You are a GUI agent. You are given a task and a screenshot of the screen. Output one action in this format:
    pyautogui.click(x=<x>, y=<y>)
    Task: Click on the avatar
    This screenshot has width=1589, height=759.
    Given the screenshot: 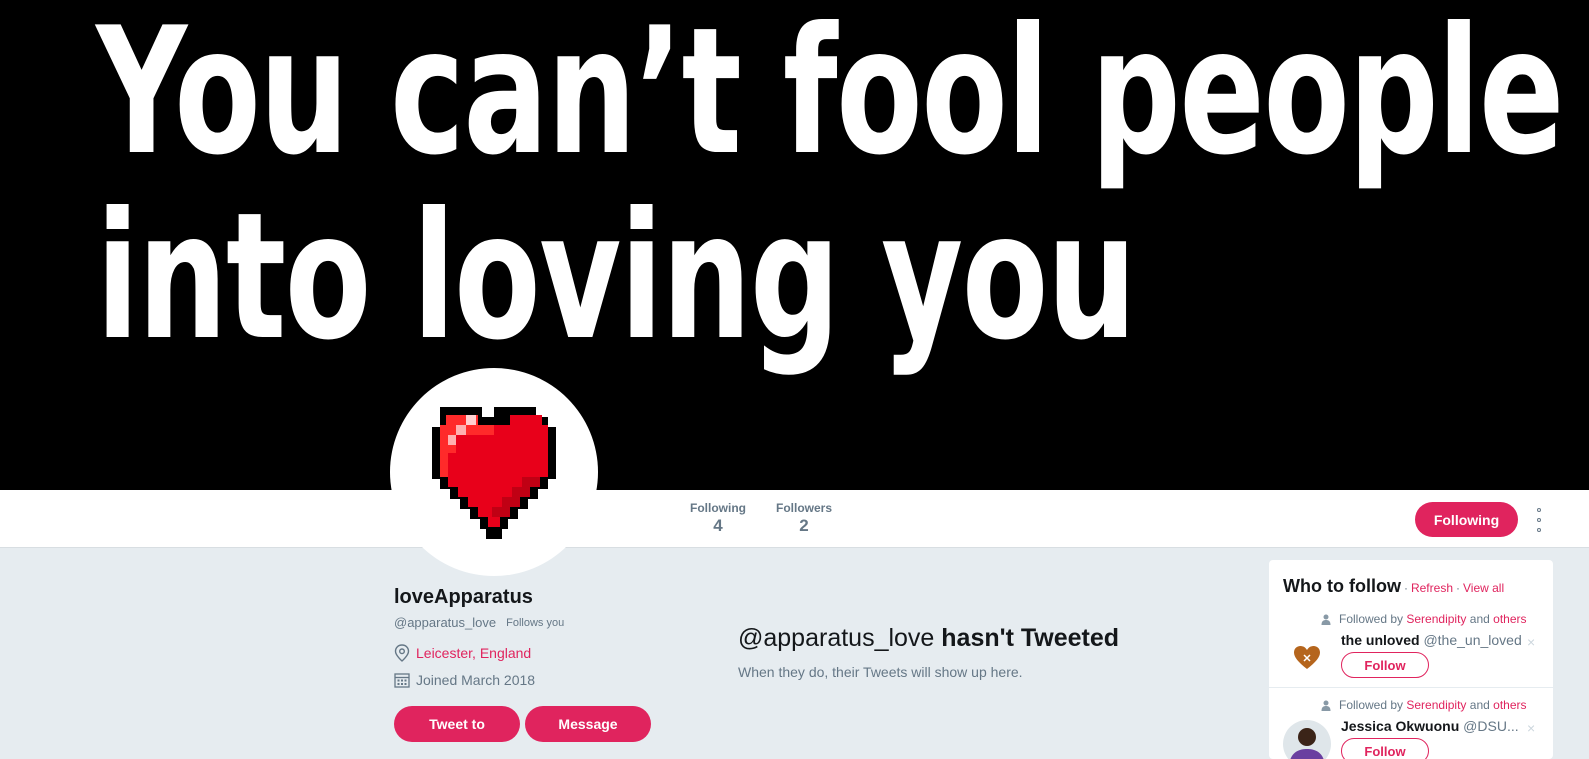 What is the action you would take?
    pyautogui.click(x=494, y=472)
    